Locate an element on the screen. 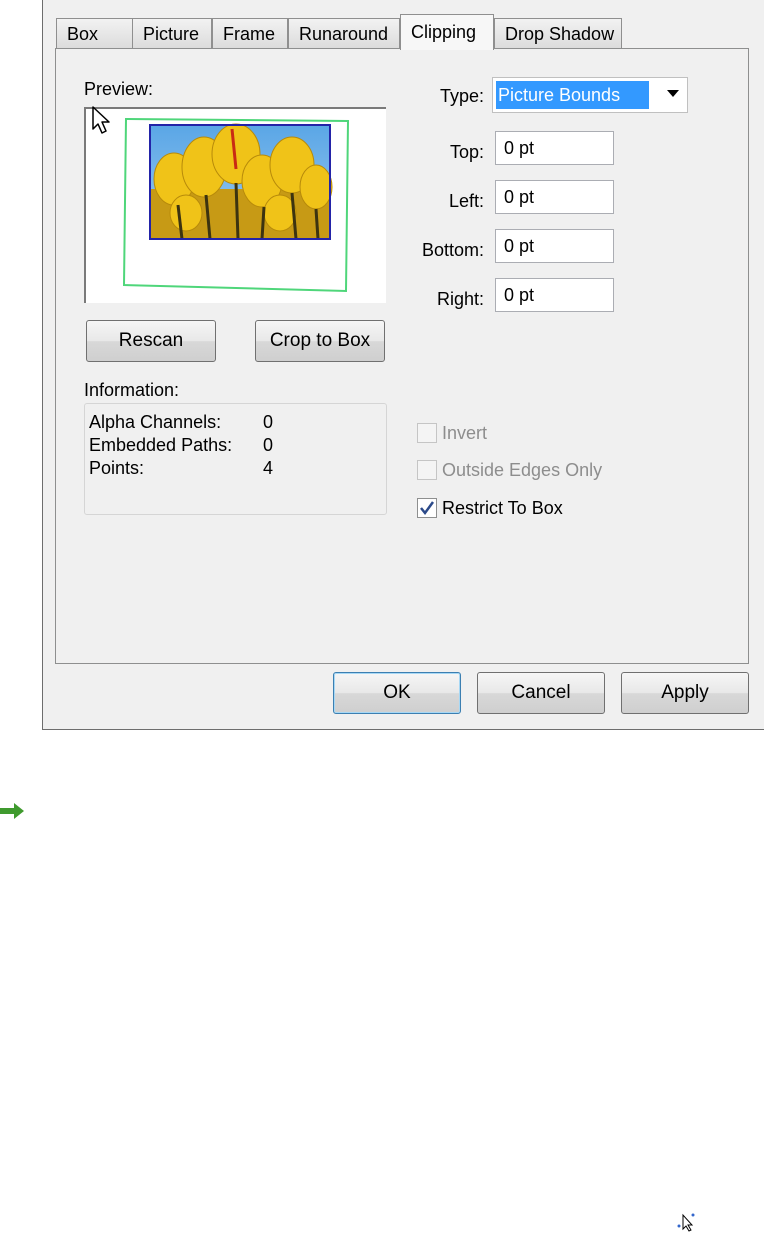  top-label: Top: is located at coordinates (466, 152).